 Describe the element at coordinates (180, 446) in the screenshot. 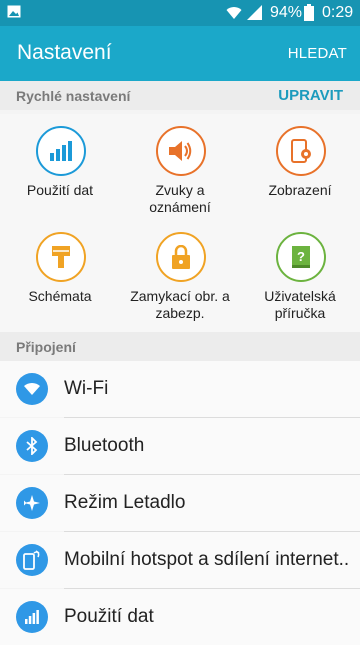

I see `list-item-bluetooth: Bluetooth` at that location.